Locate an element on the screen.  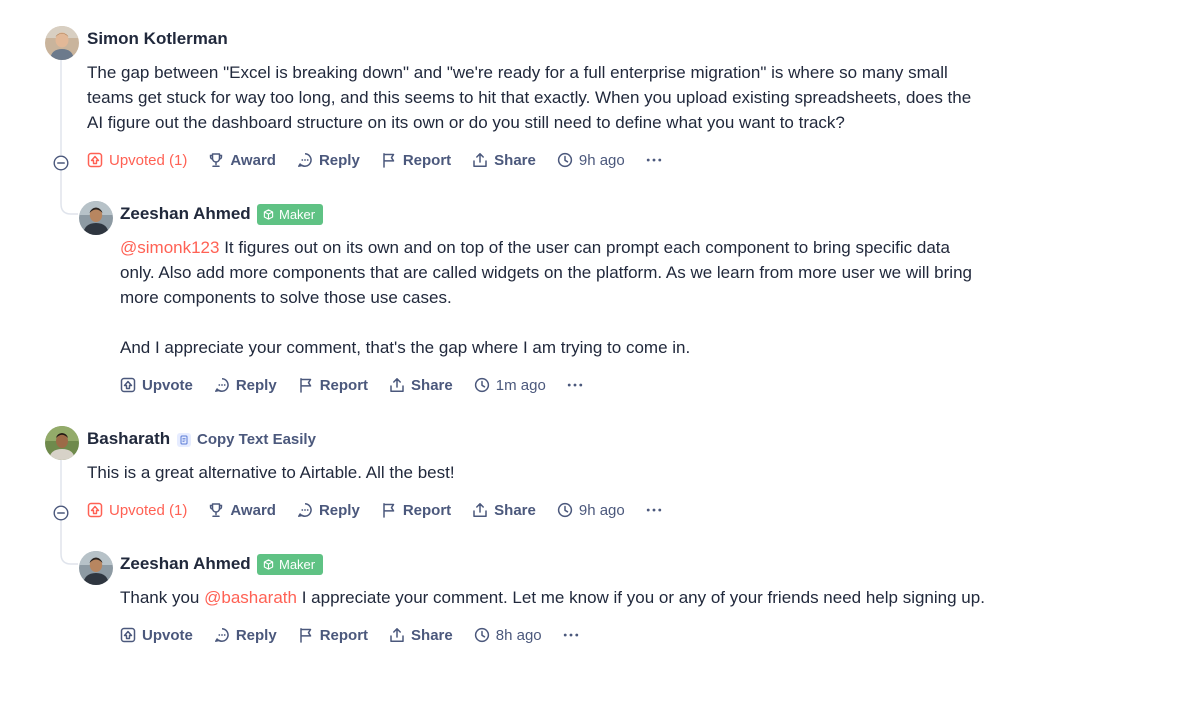
comment-author: Basharath is located at coordinates (128, 439).